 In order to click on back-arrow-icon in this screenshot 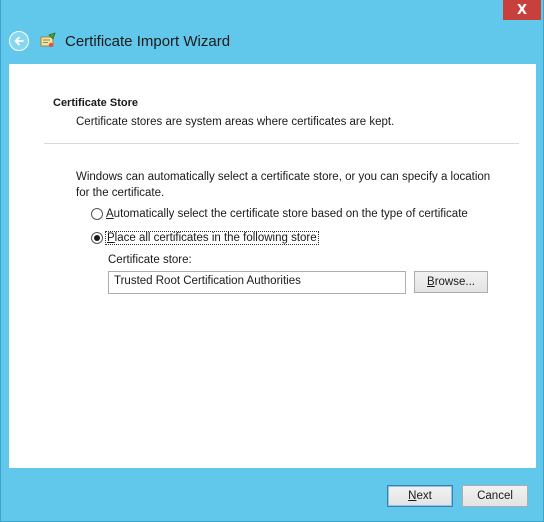, I will do `click(19, 41)`.